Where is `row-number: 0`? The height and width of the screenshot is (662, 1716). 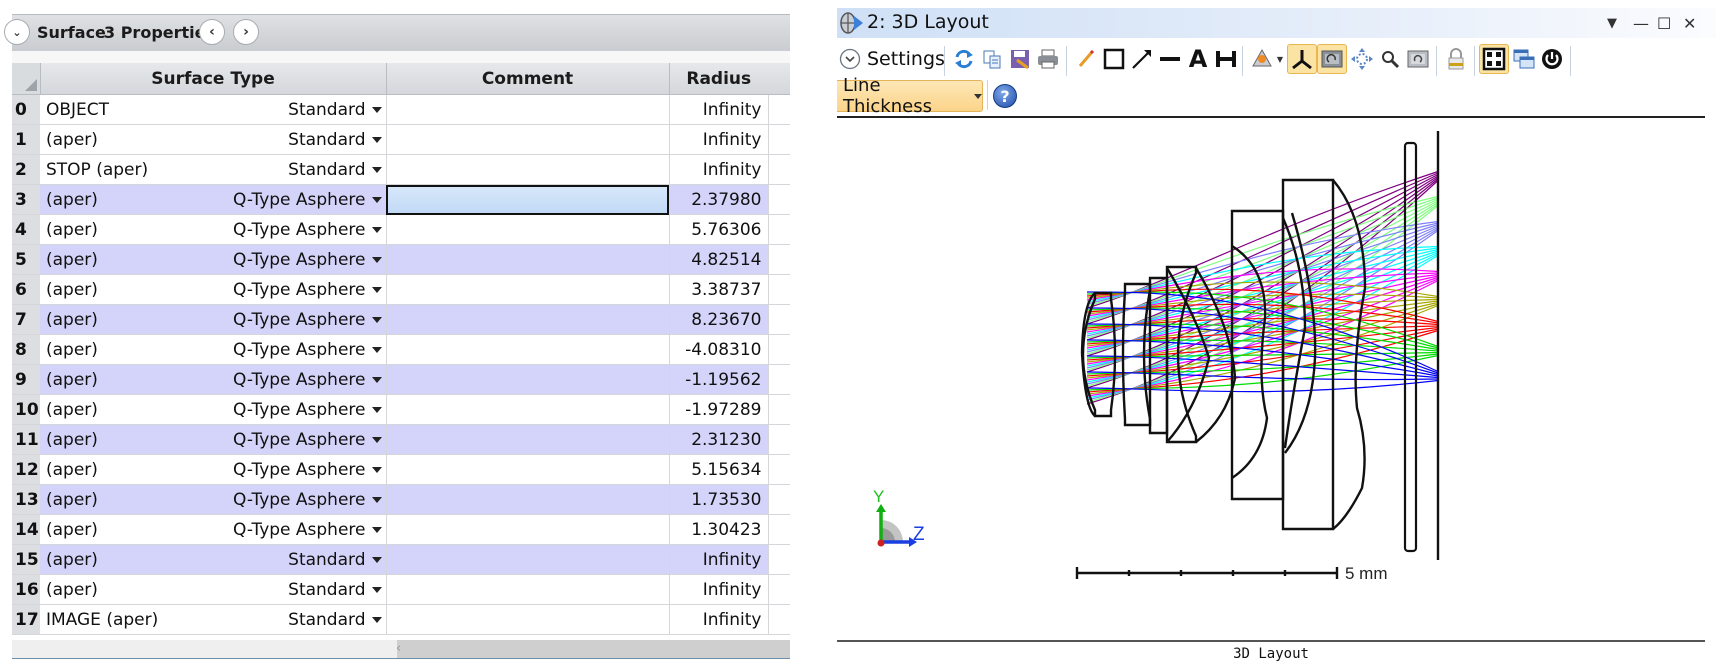
row-number: 0 is located at coordinates (26, 109).